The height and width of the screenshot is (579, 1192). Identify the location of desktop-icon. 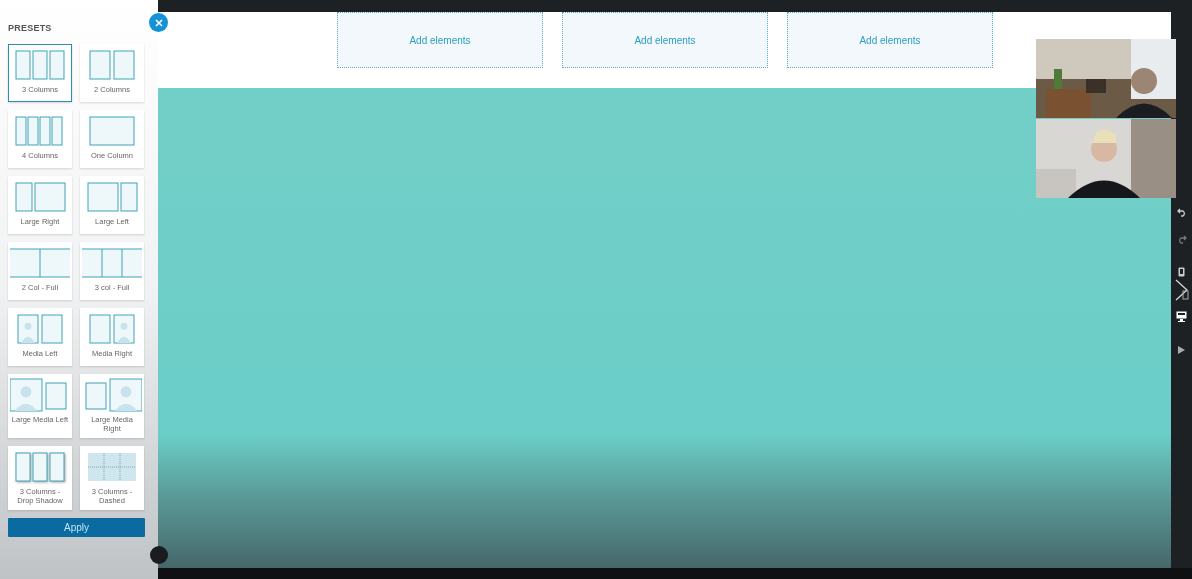
(1181, 316).